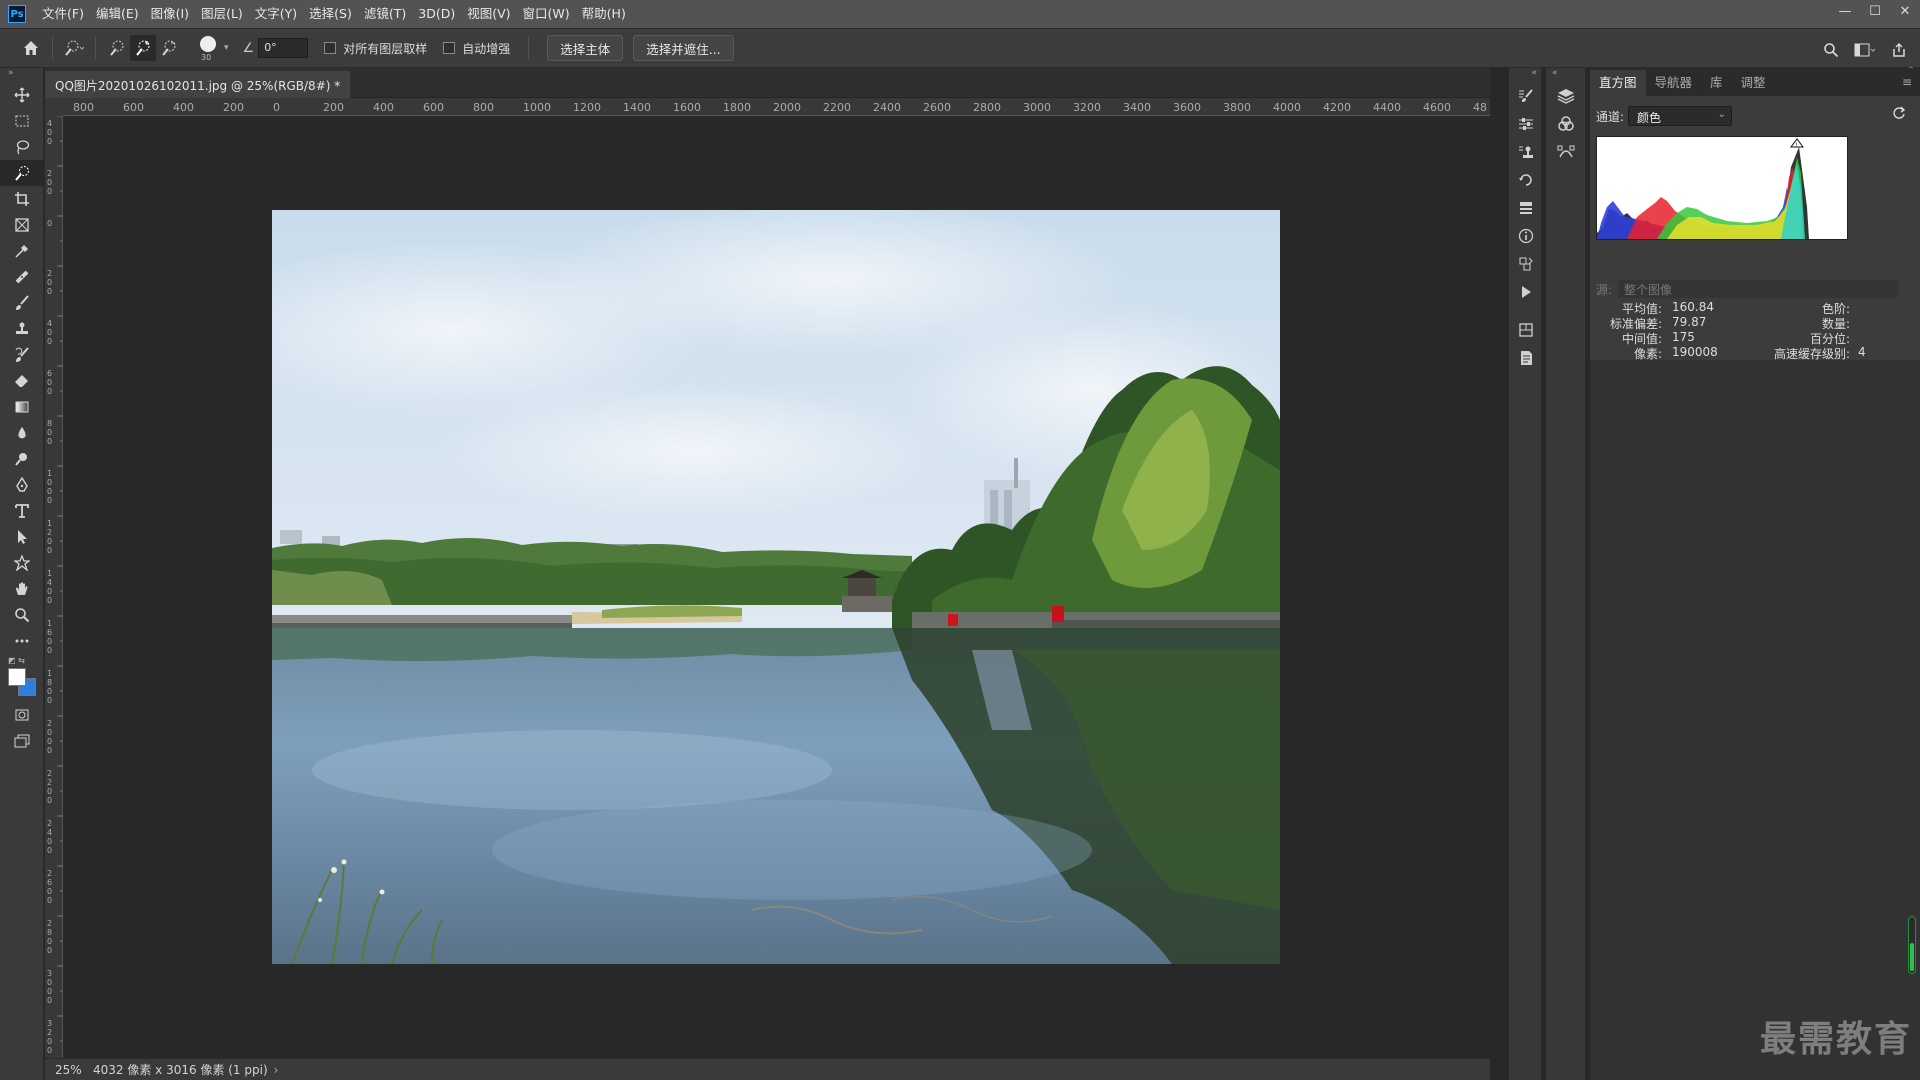 This screenshot has height=1080, width=1920. Describe the element at coordinates (22, 277) in the screenshot. I see `healing-brush-tool-icon` at that location.